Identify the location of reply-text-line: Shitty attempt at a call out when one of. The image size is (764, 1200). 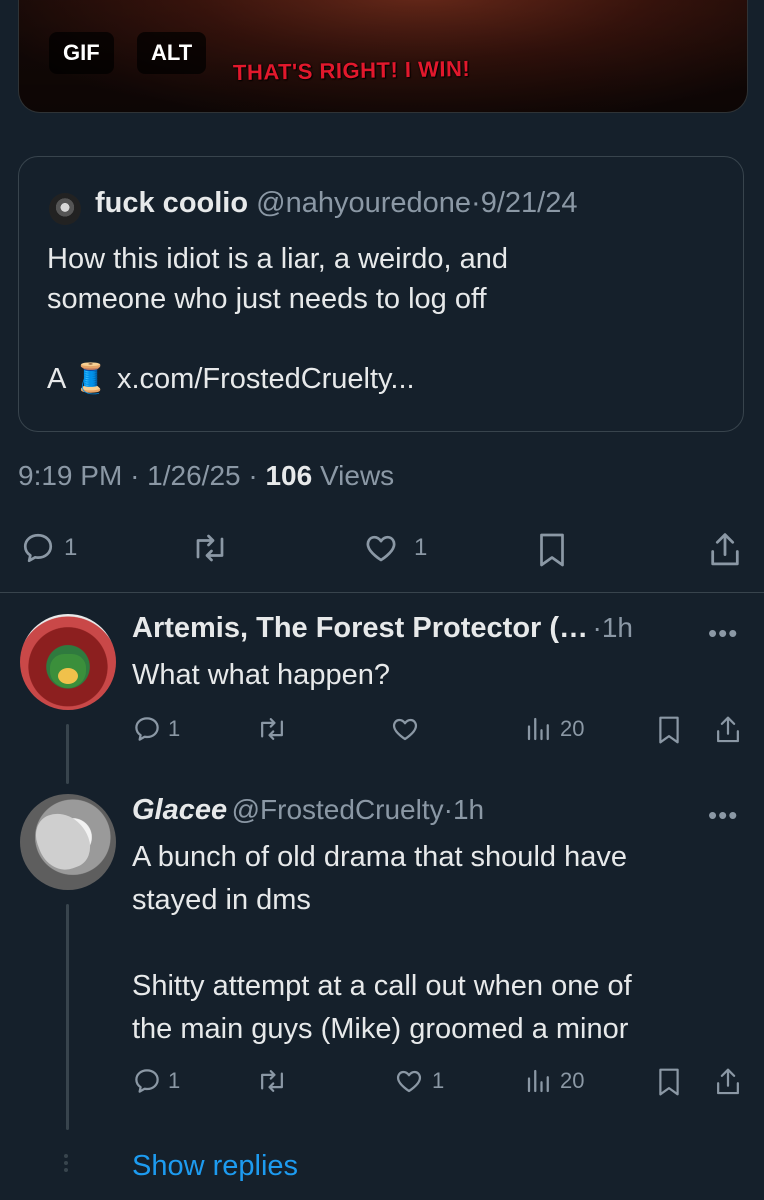
(382, 986).